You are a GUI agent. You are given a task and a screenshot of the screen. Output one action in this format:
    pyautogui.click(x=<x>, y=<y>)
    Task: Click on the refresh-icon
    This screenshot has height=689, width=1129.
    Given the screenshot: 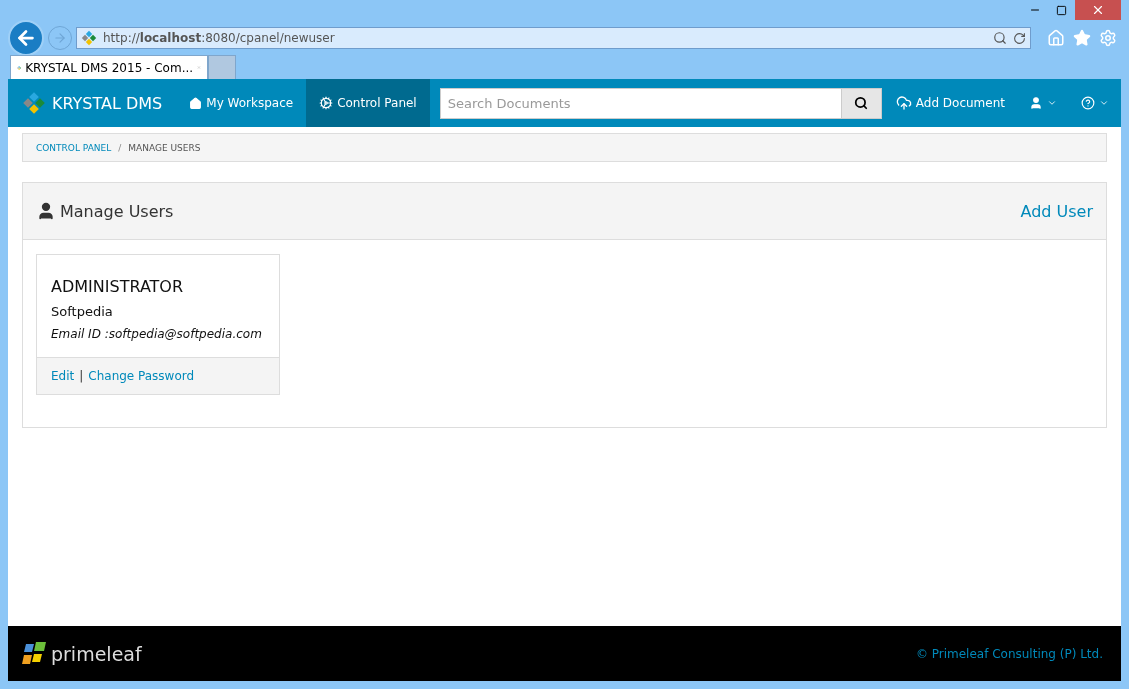 What is the action you would take?
    pyautogui.click(x=1019, y=38)
    